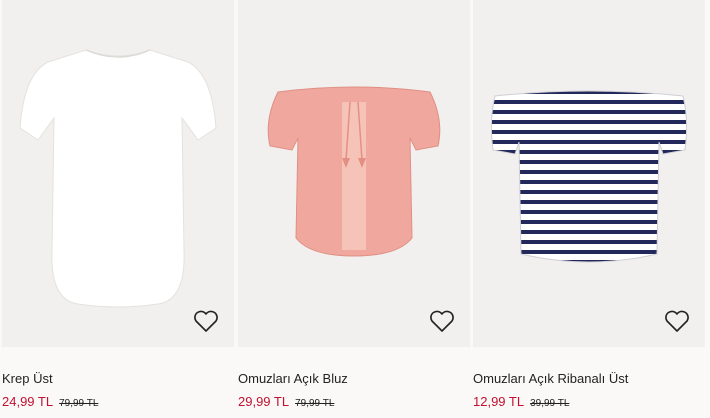  I want to click on product-title: Krep Üst, so click(27, 378).